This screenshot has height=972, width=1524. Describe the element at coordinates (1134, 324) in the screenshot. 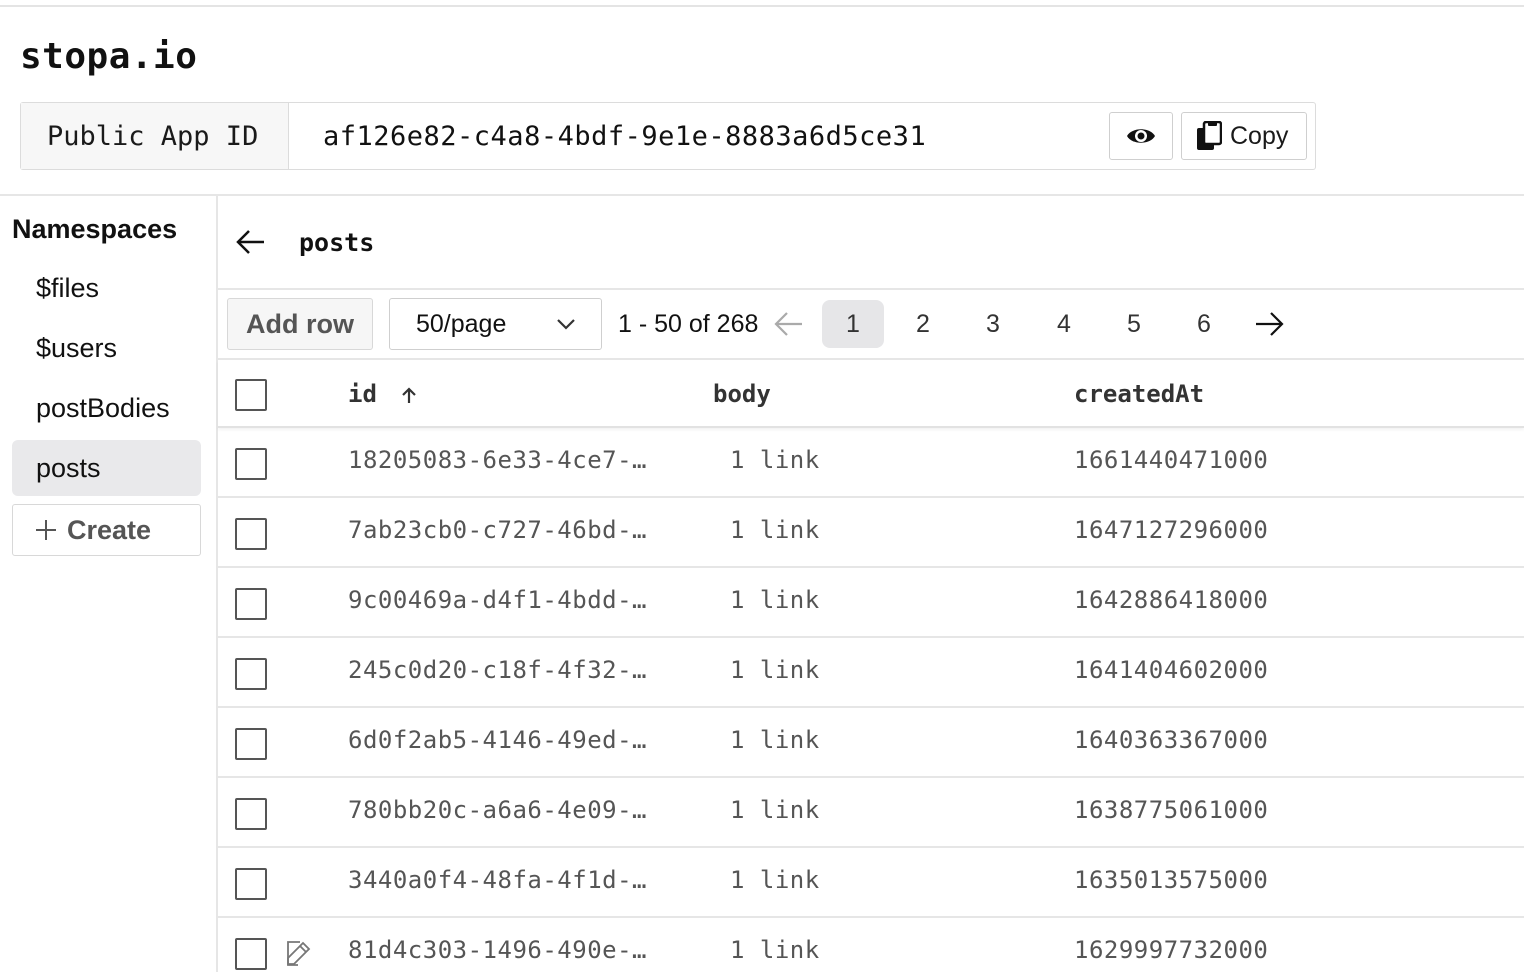

I see `page-5-button: 5` at that location.